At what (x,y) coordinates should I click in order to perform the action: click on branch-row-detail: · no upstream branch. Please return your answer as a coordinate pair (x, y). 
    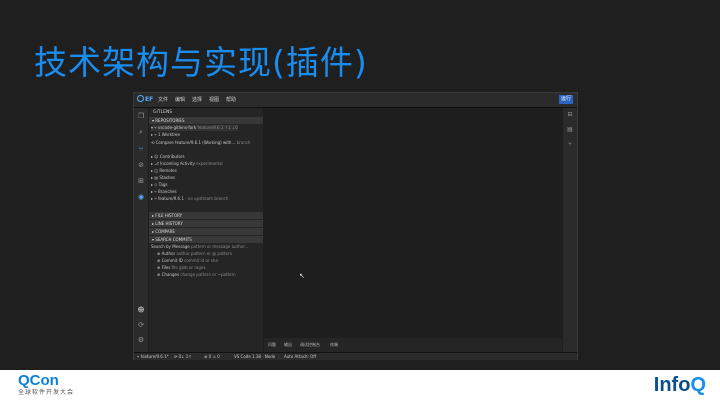
    Looking at the image, I should click on (206, 198).